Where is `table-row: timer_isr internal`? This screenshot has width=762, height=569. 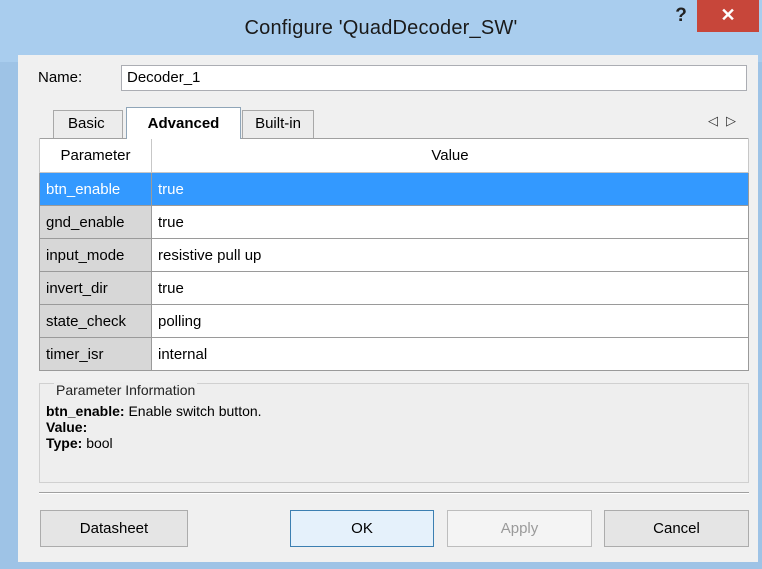 table-row: timer_isr internal is located at coordinates (394, 354).